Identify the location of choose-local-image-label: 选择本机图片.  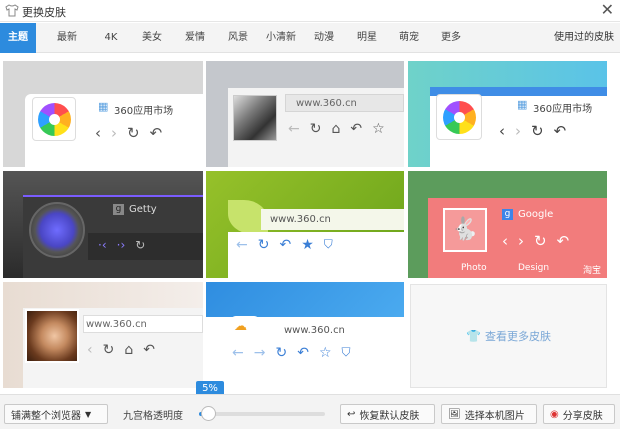
(494, 416).